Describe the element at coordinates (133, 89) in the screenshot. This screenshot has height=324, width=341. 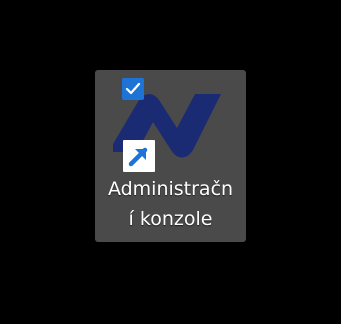
I see `selection-checkbox` at that location.